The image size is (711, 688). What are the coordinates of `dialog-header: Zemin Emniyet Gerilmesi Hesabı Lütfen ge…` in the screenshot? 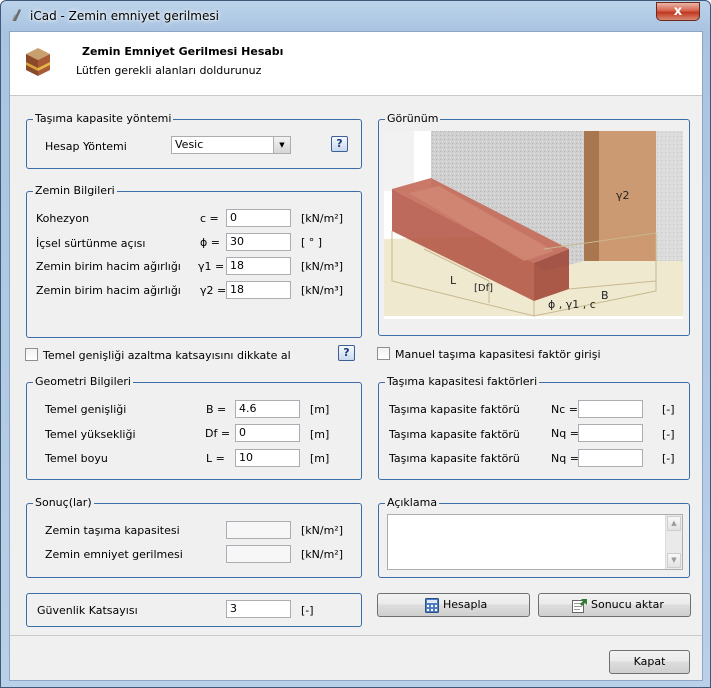 It's located at (356, 64).